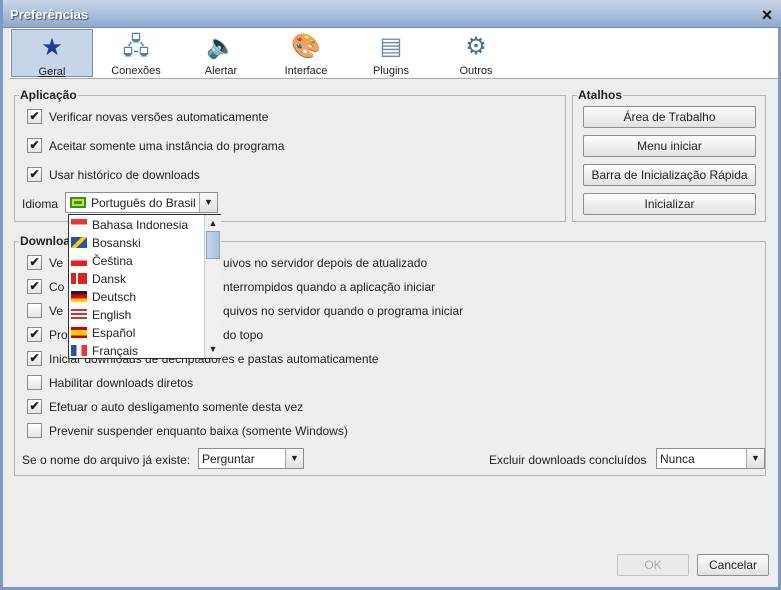 The image size is (781, 590). I want to click on tab-plugins: ▤ Plugins, so click(391, 53).